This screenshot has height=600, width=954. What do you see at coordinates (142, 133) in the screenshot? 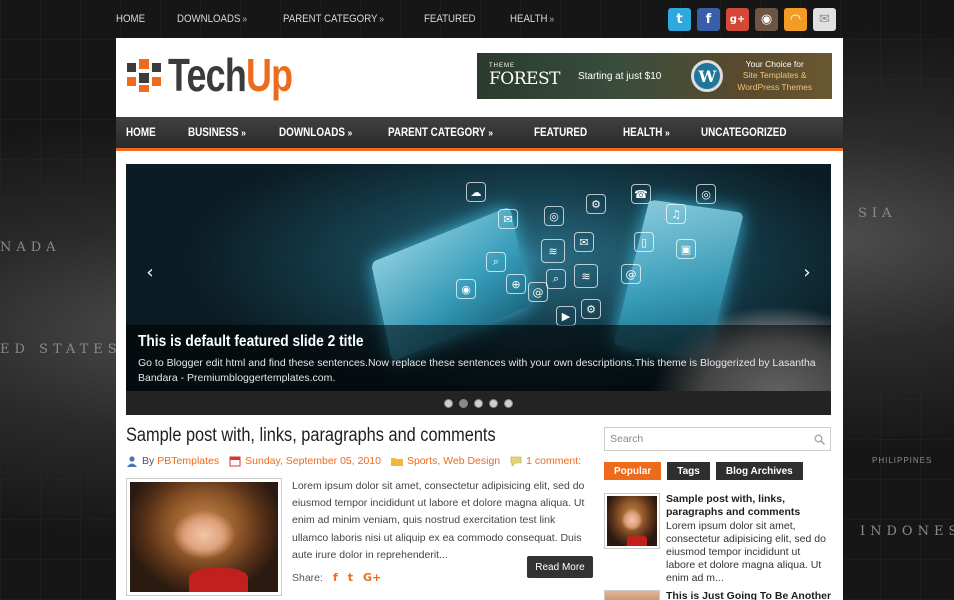
I see `nav-home: HOME` at bounding box center [142, 133].